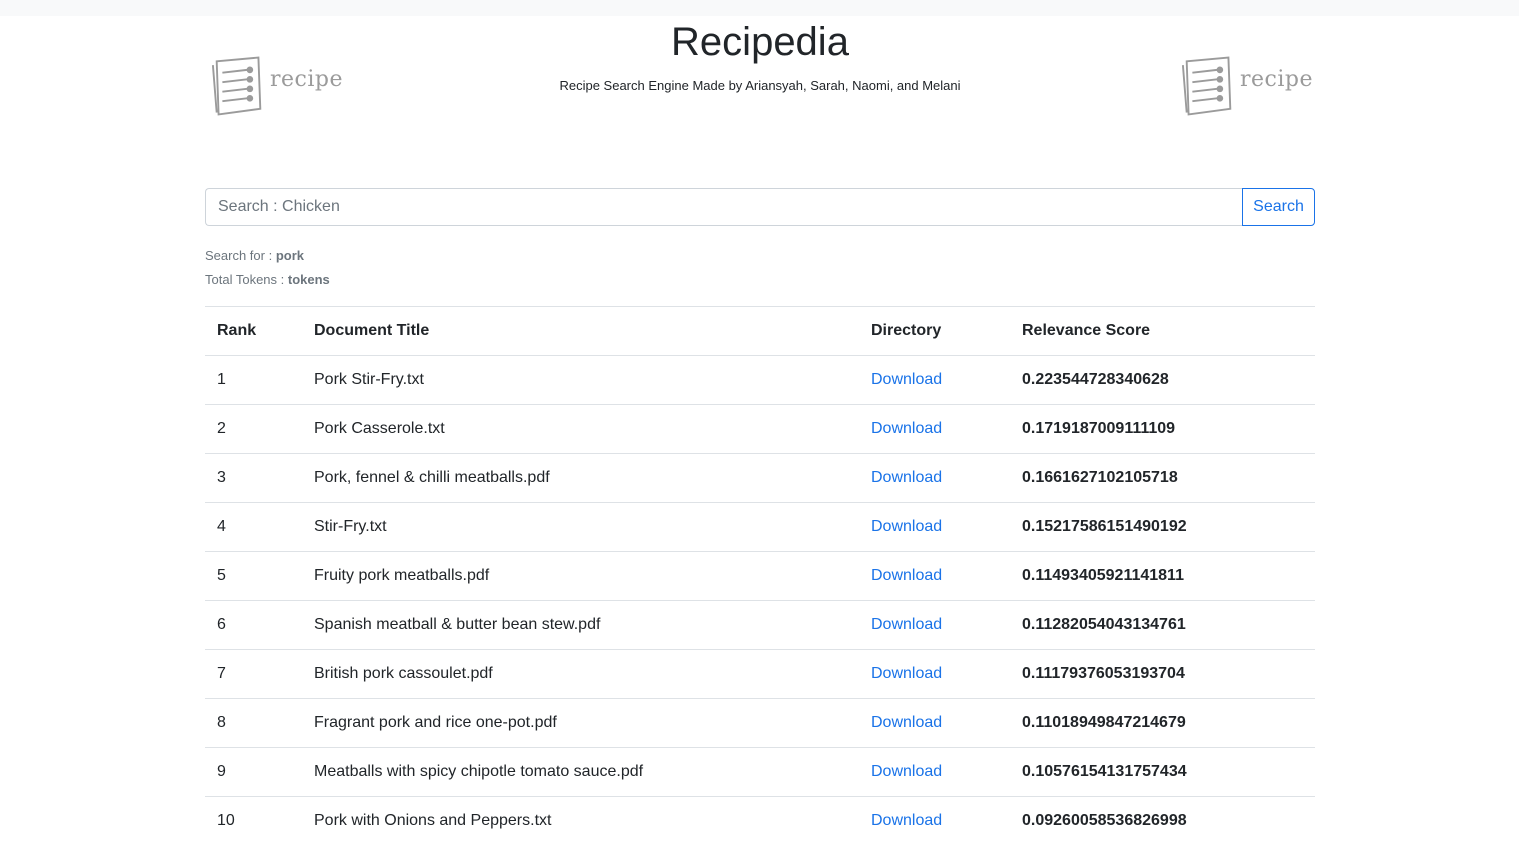 Image resolution: width=1519 pixels, height=860 pixels. What do you see at coordinates (253, 380) in the screenshot?
I see `rank-cell: 1` at bounding box center [253, 380].